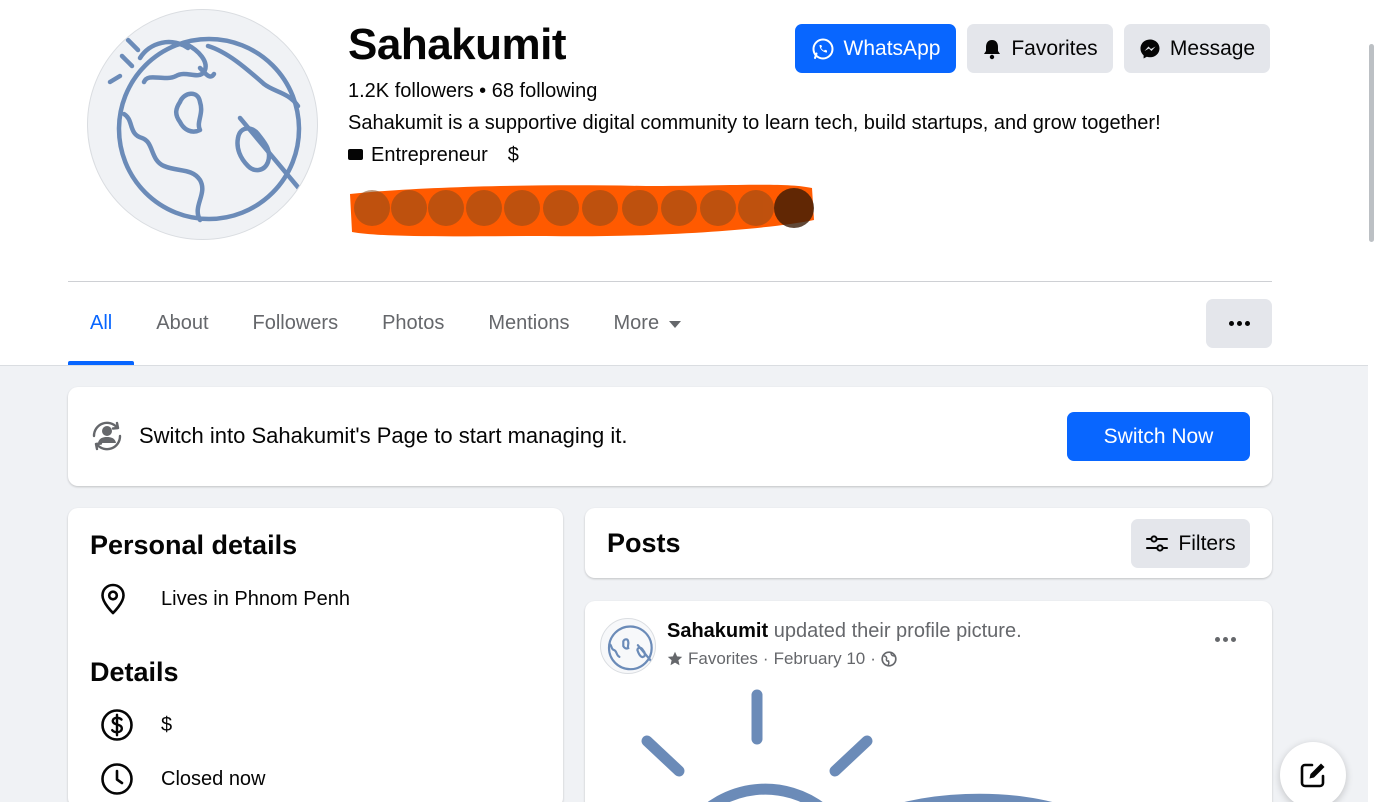 The height and width of the screenshot is (802, 1375). I want to click on post-author-avatar, so click(628, 646).